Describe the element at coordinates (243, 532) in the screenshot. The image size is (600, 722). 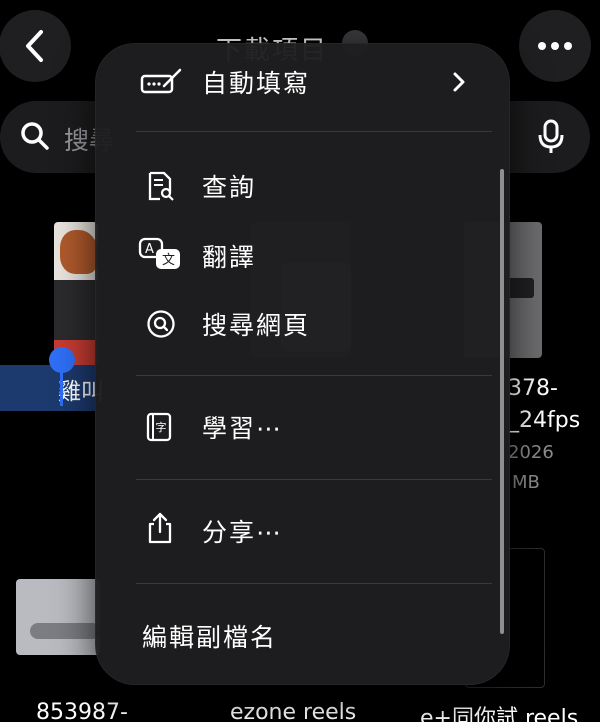
I see `menu-item-label: 分享⋯` at that location.